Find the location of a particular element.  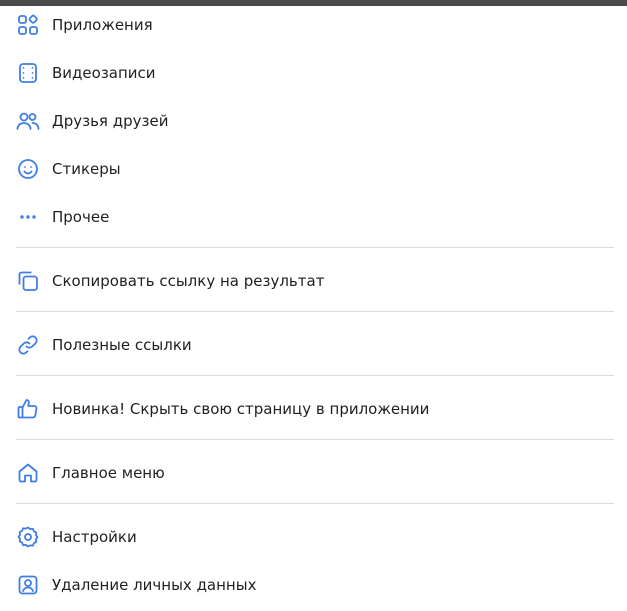

more-icon is located at coordinates (28, 217).